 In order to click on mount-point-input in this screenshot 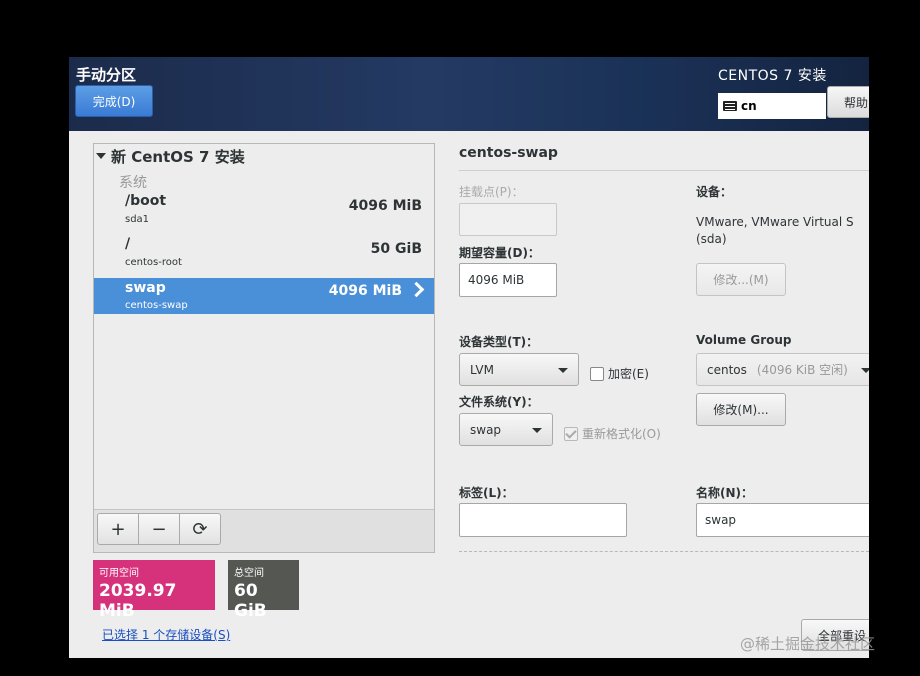, I will do `click(508, 219)`.